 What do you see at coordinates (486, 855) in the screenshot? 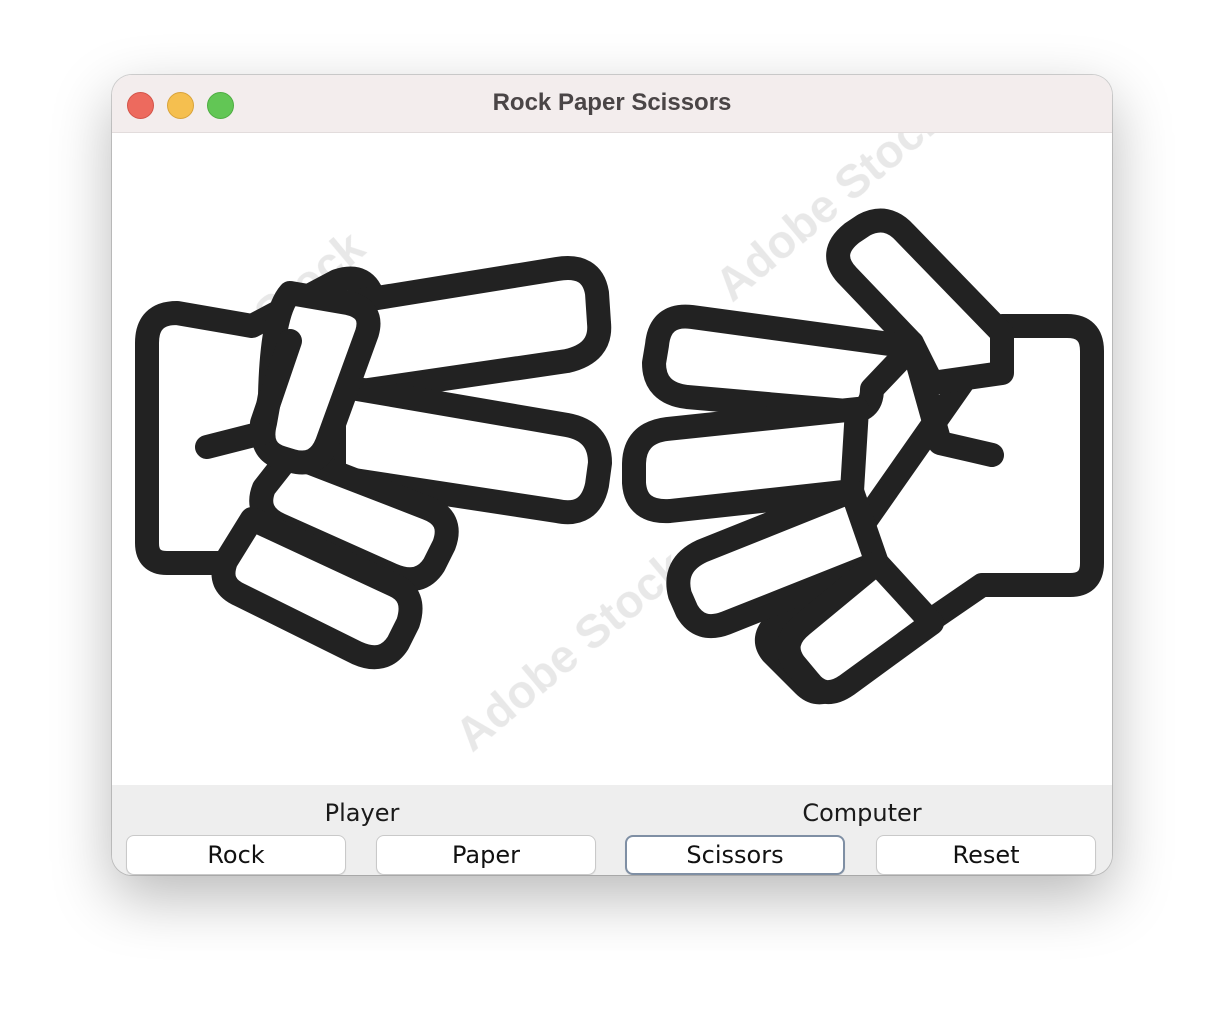
I see `paper-button: Paper` at bounding box center [486, 855].